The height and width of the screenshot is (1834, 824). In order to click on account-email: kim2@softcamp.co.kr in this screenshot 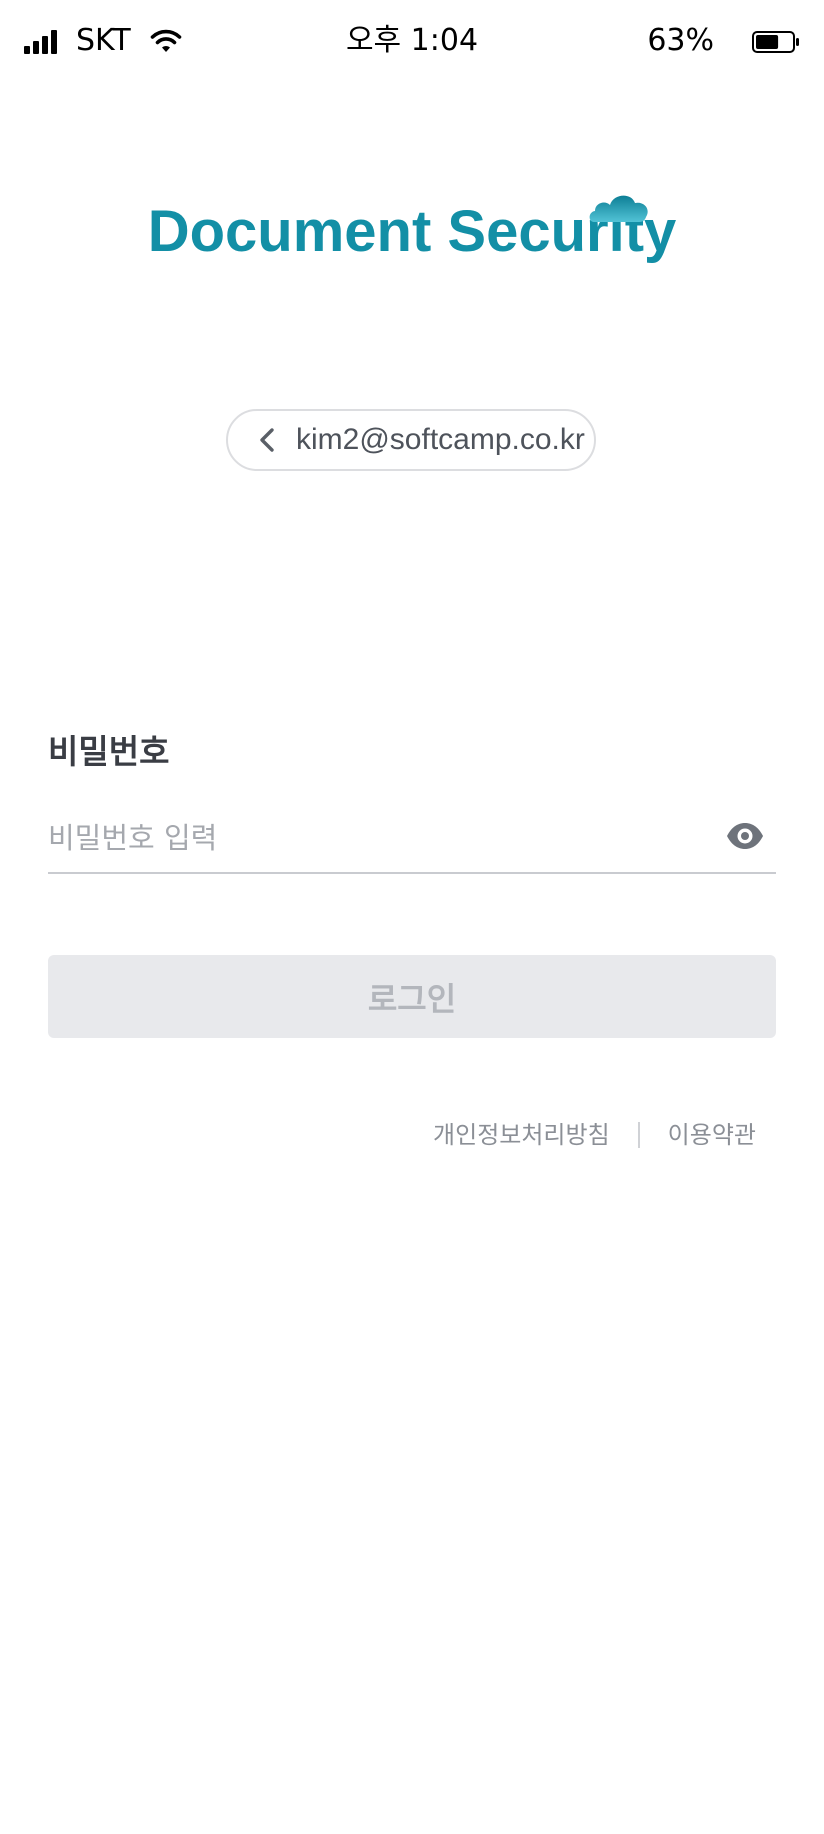, I will do `click(440, 439)`.